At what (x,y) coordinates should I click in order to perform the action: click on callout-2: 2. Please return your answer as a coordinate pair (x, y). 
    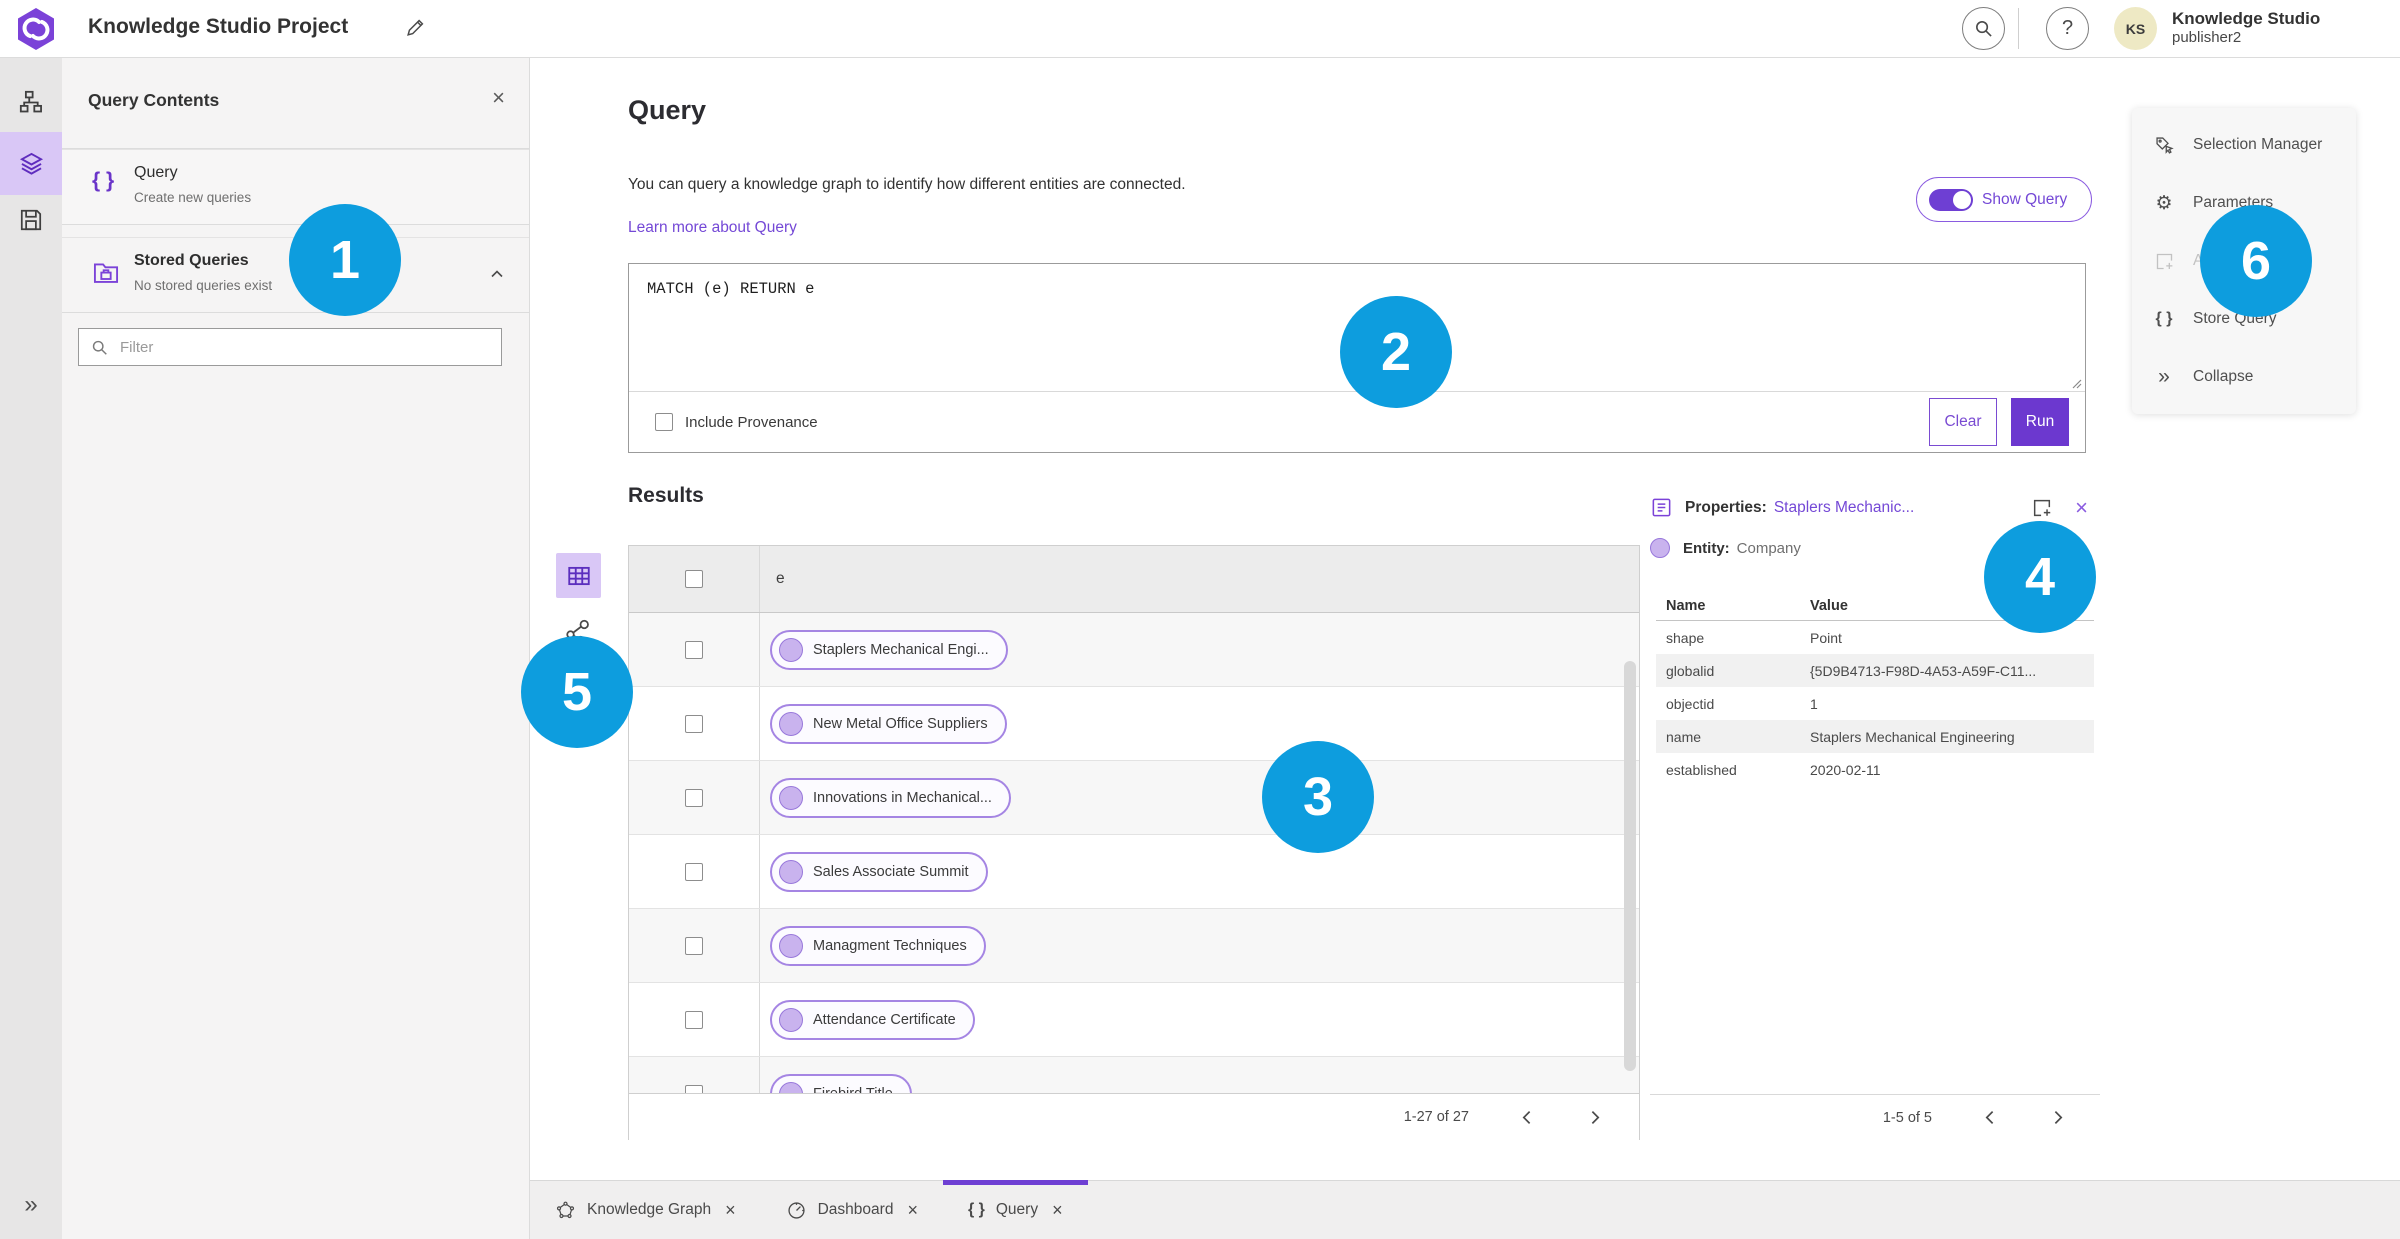
    Looking at the image, I should click on (1396, 352).